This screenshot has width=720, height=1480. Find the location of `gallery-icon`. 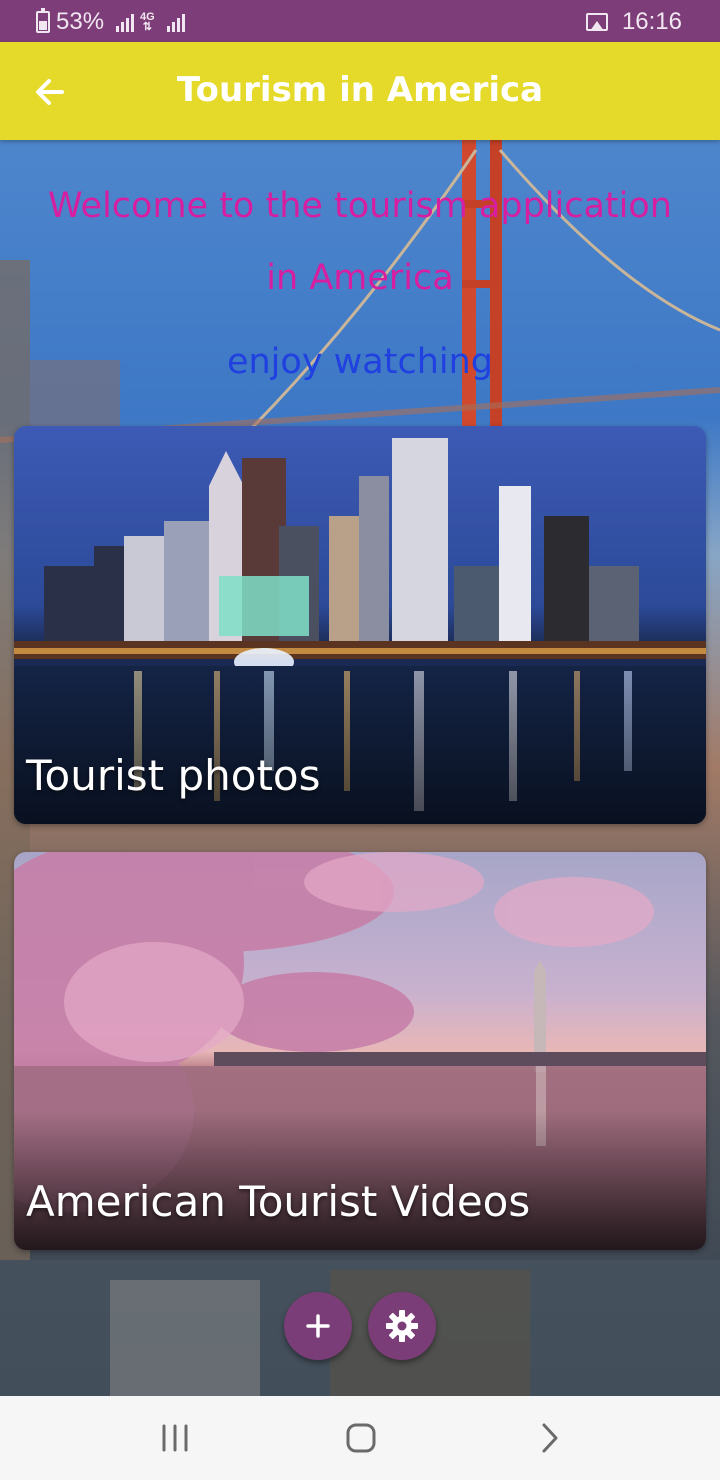

gallery-icon is located at coordinates (596, 22).